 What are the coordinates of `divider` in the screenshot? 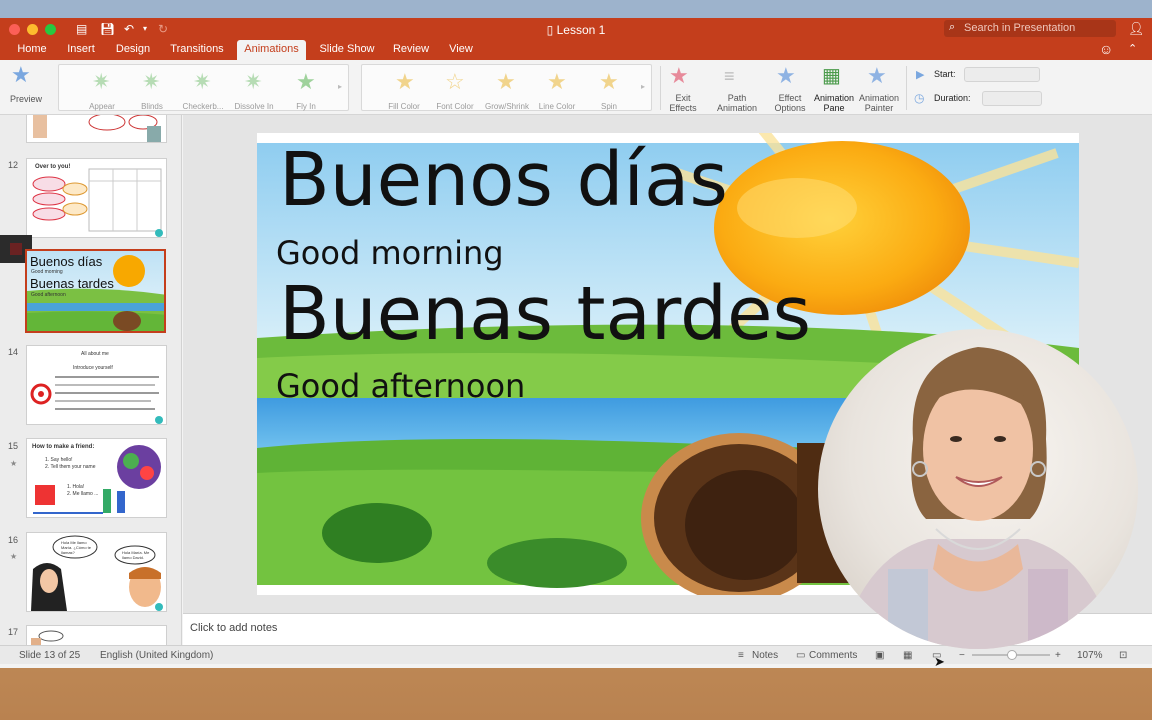 It's located at (660, 88).